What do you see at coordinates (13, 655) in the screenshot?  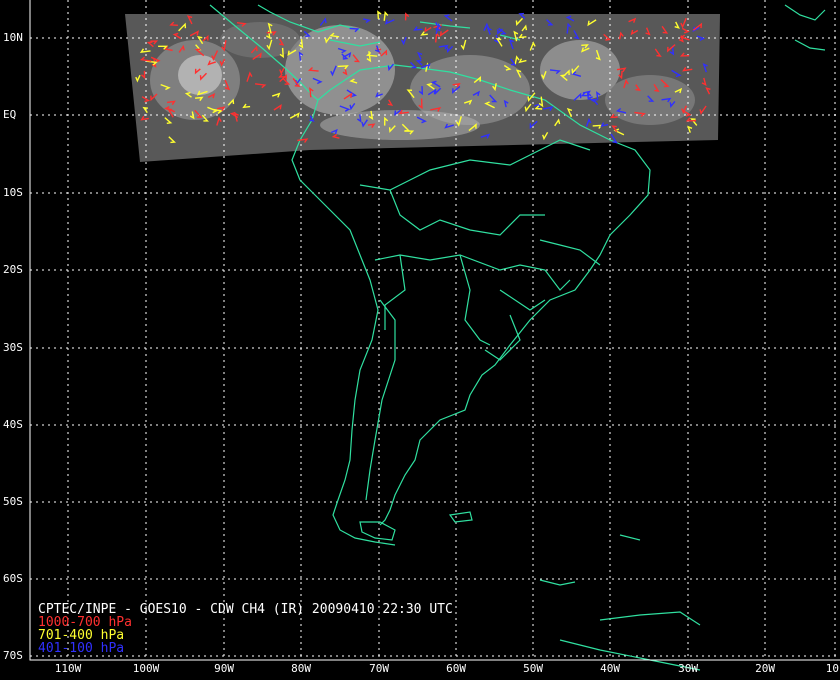 I see `latitude-label: 70S` at bounding box center [13, 655].